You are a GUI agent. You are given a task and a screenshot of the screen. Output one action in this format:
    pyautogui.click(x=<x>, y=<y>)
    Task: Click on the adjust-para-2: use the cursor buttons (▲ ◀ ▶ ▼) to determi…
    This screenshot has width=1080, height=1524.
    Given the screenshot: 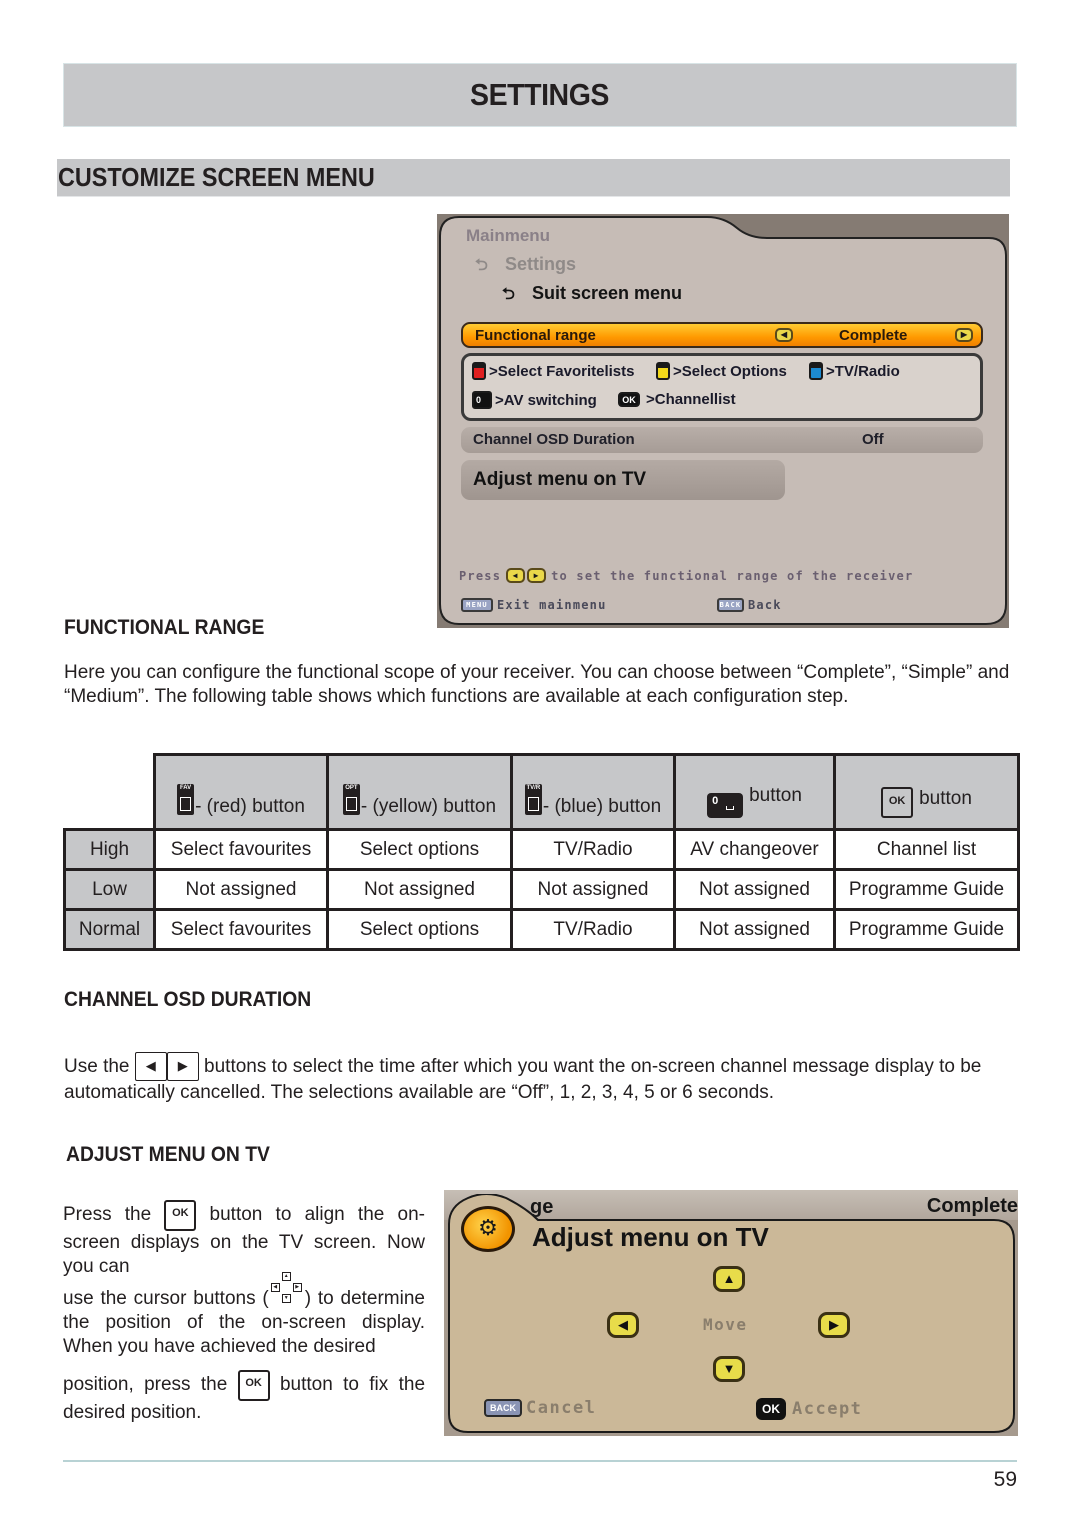 What is the action you would take?
    pyautogui.click(x=244, y=1315)
    